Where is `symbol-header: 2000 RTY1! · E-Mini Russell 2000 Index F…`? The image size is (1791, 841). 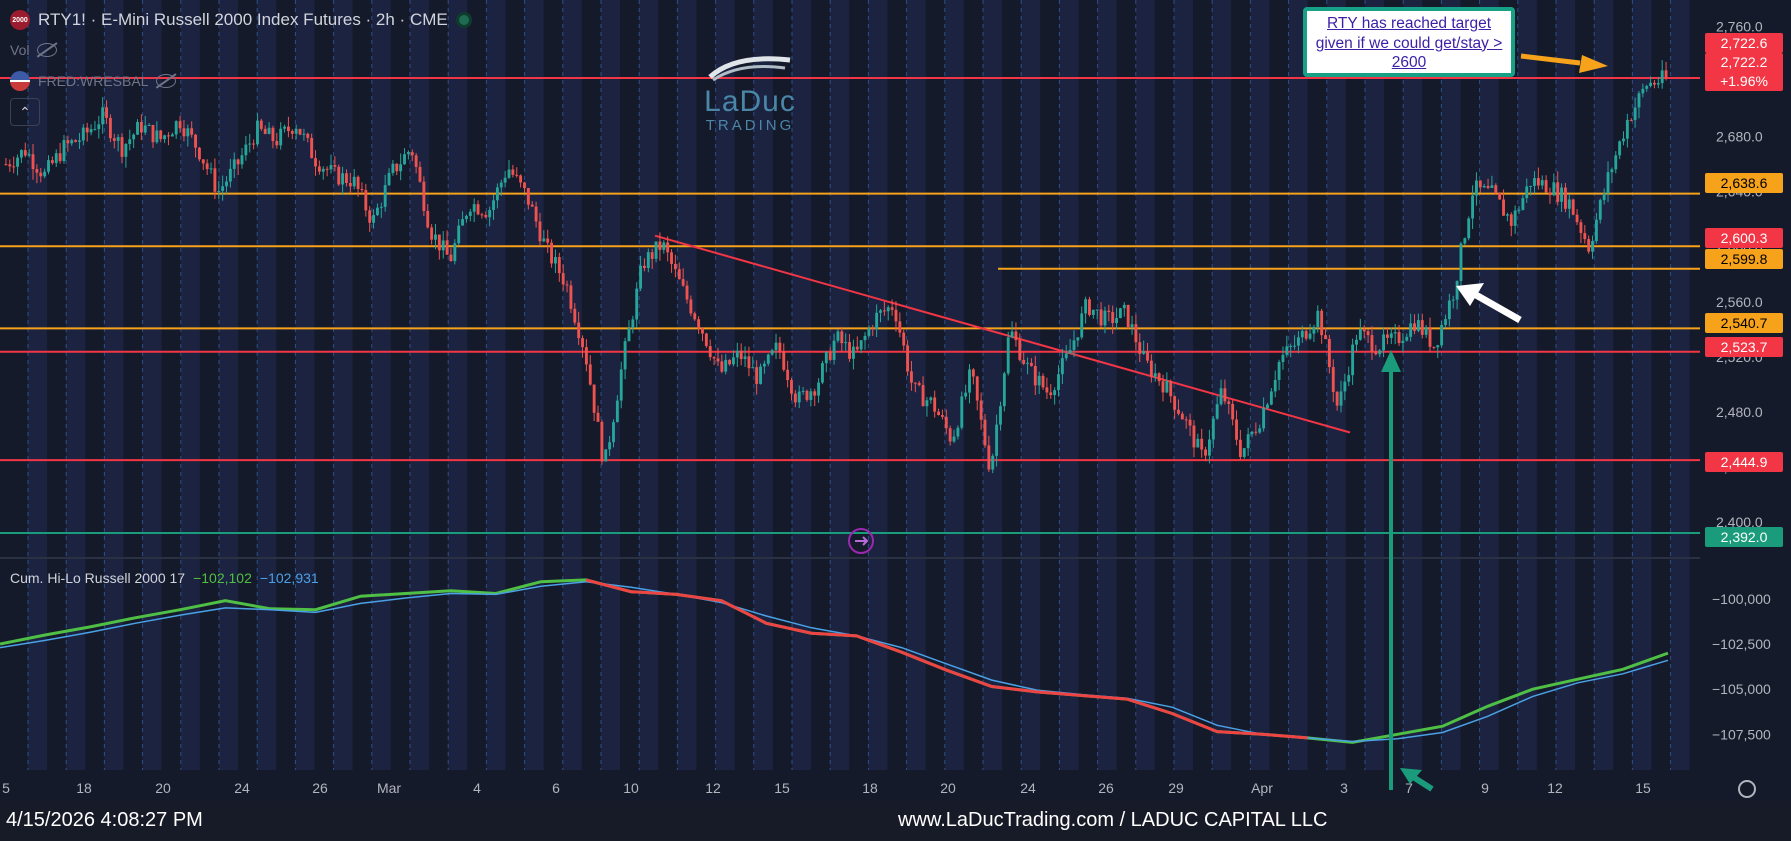 symbol-header: 2000 RTY1! · E-Mini Russell 2000 Index F… is located at coordinates (241, 20).